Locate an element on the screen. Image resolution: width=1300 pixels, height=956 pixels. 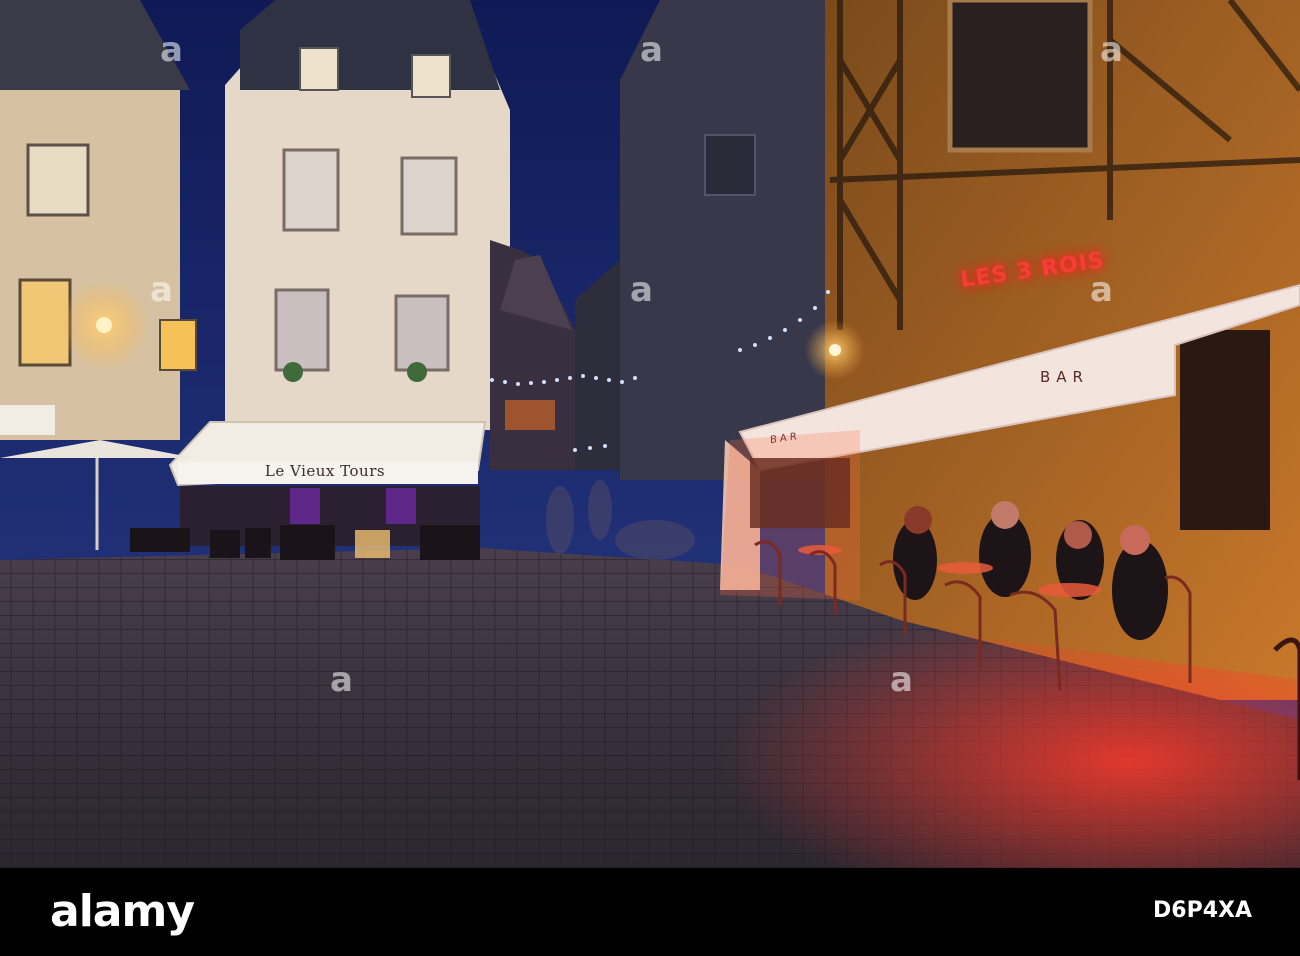
cafe-sign-le-vieux-tours: Le Vieux Tours is located at coordinates (325, 471).